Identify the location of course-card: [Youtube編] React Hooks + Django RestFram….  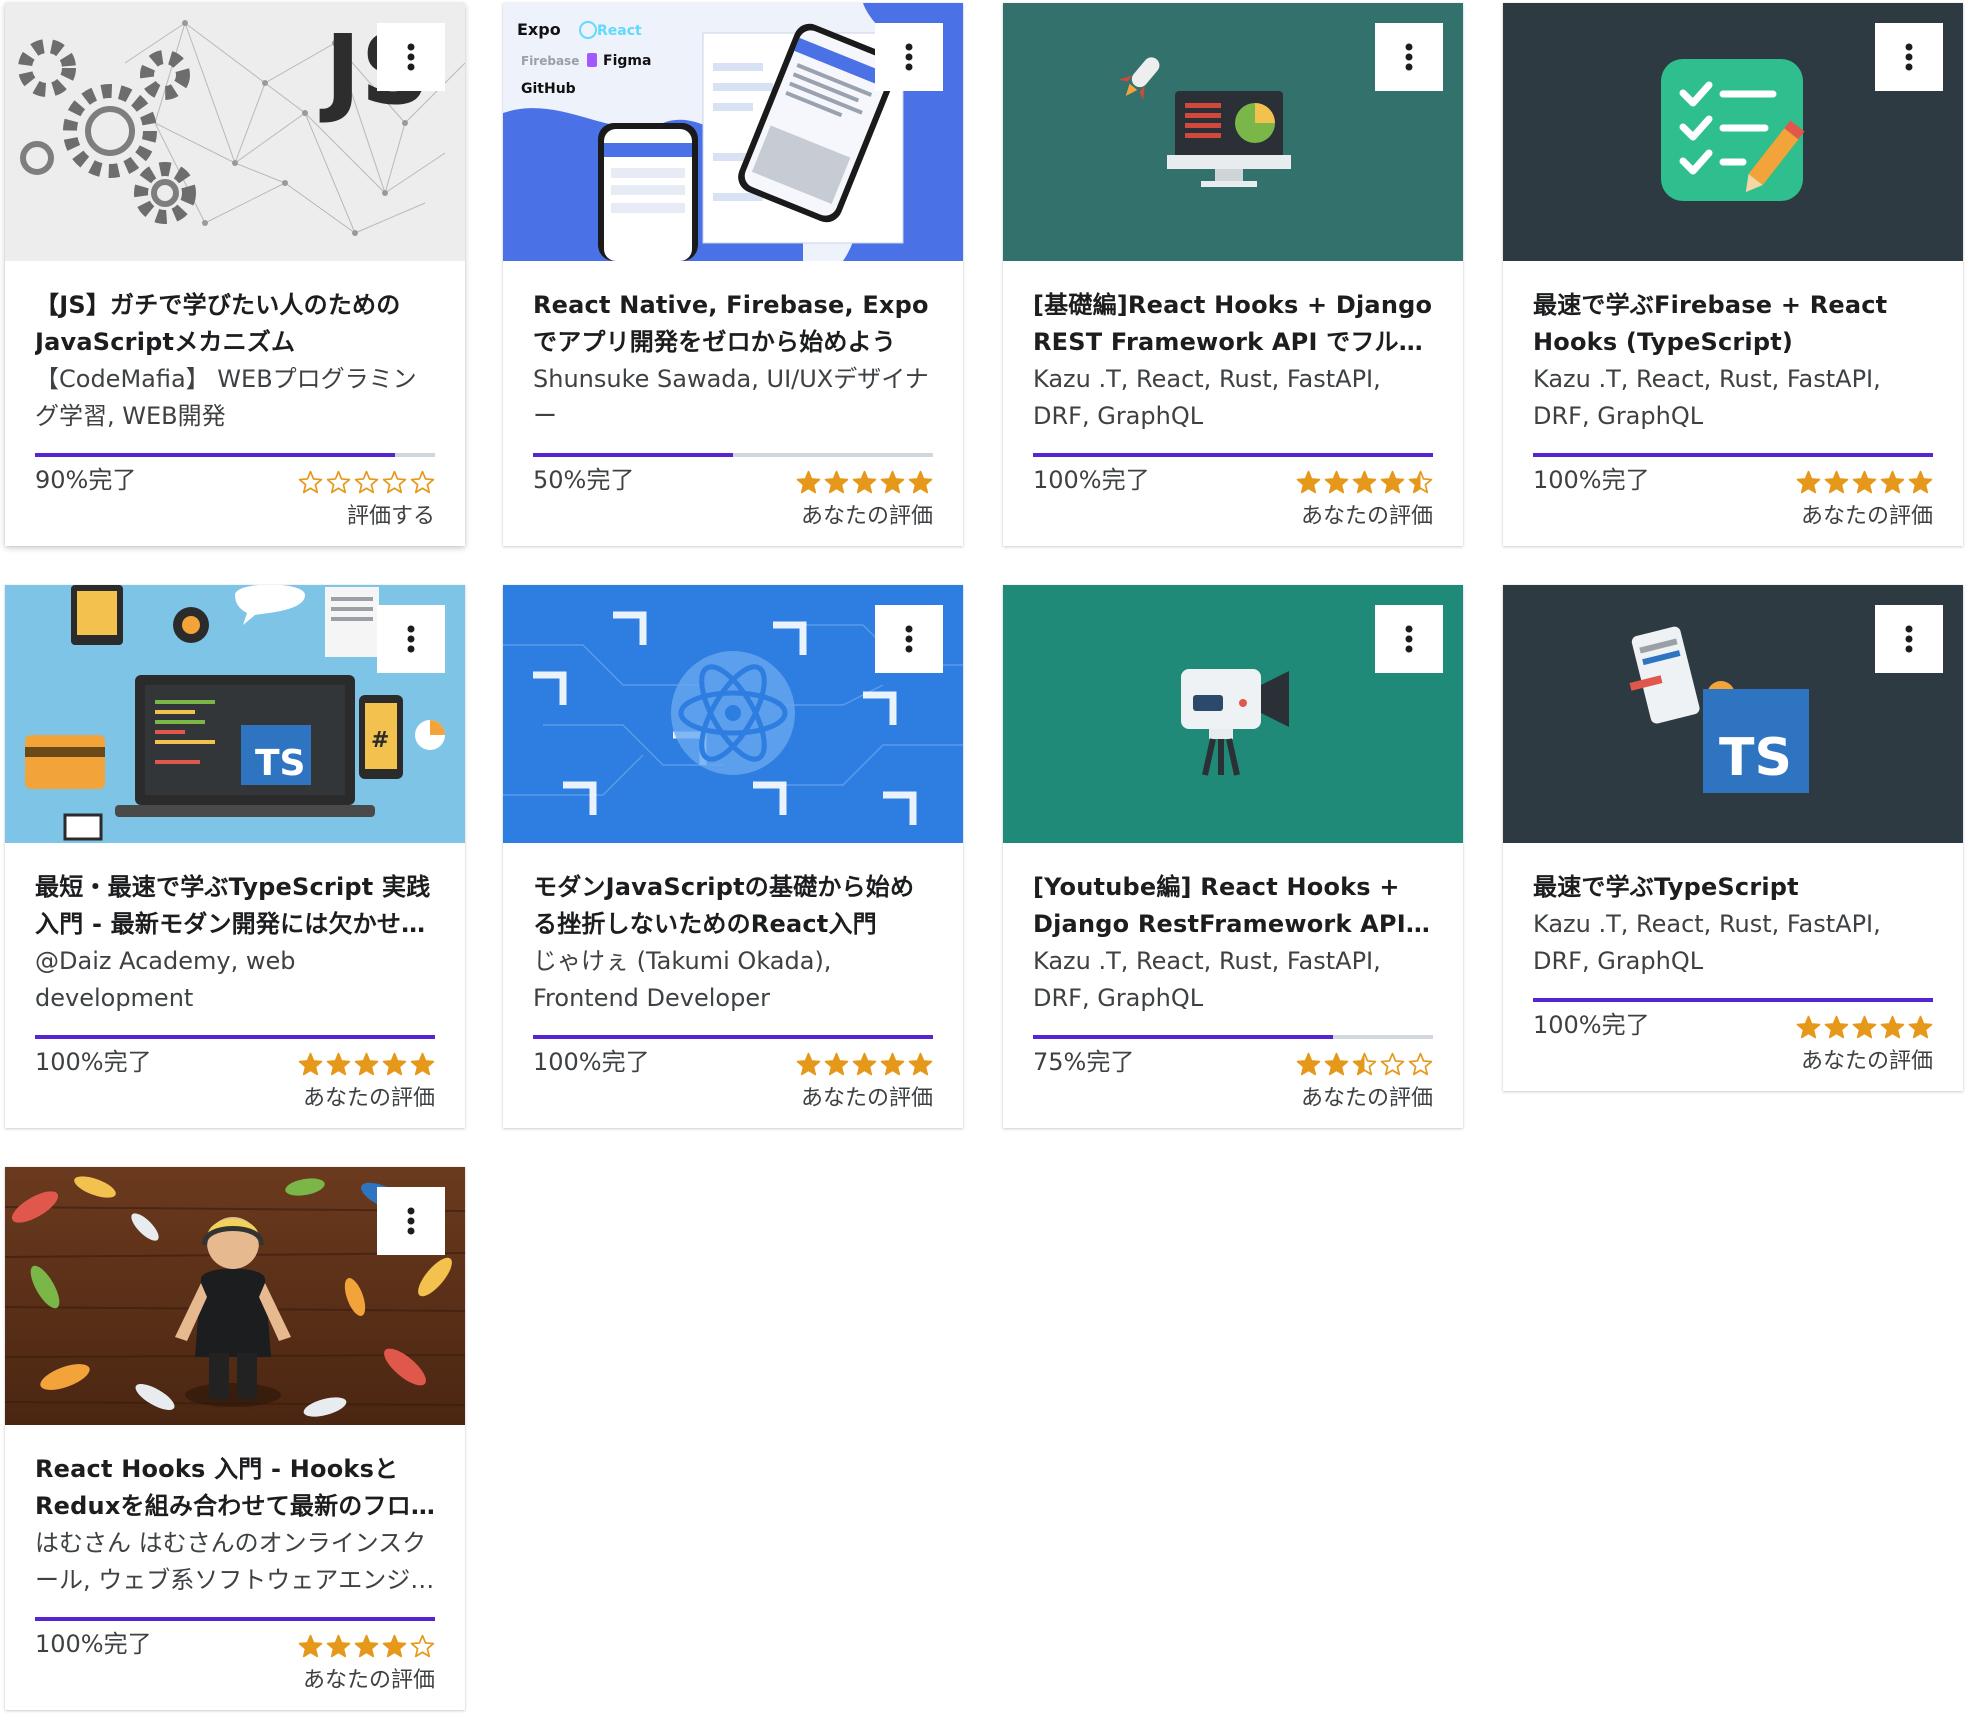
(1233, 856).